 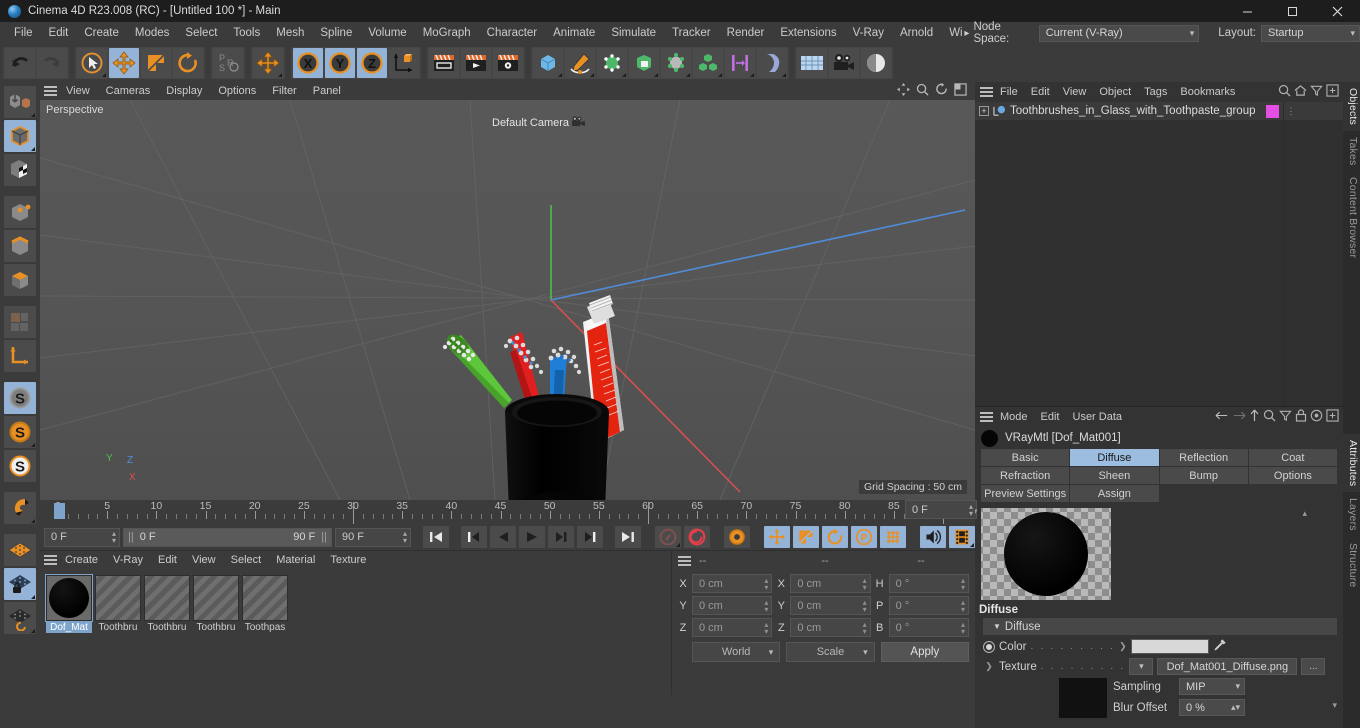 What do you see at coordinates (986, 417) in the screenshot?
I see `attribute-menu-hamburger-icon` at bounding box center [986, 417].